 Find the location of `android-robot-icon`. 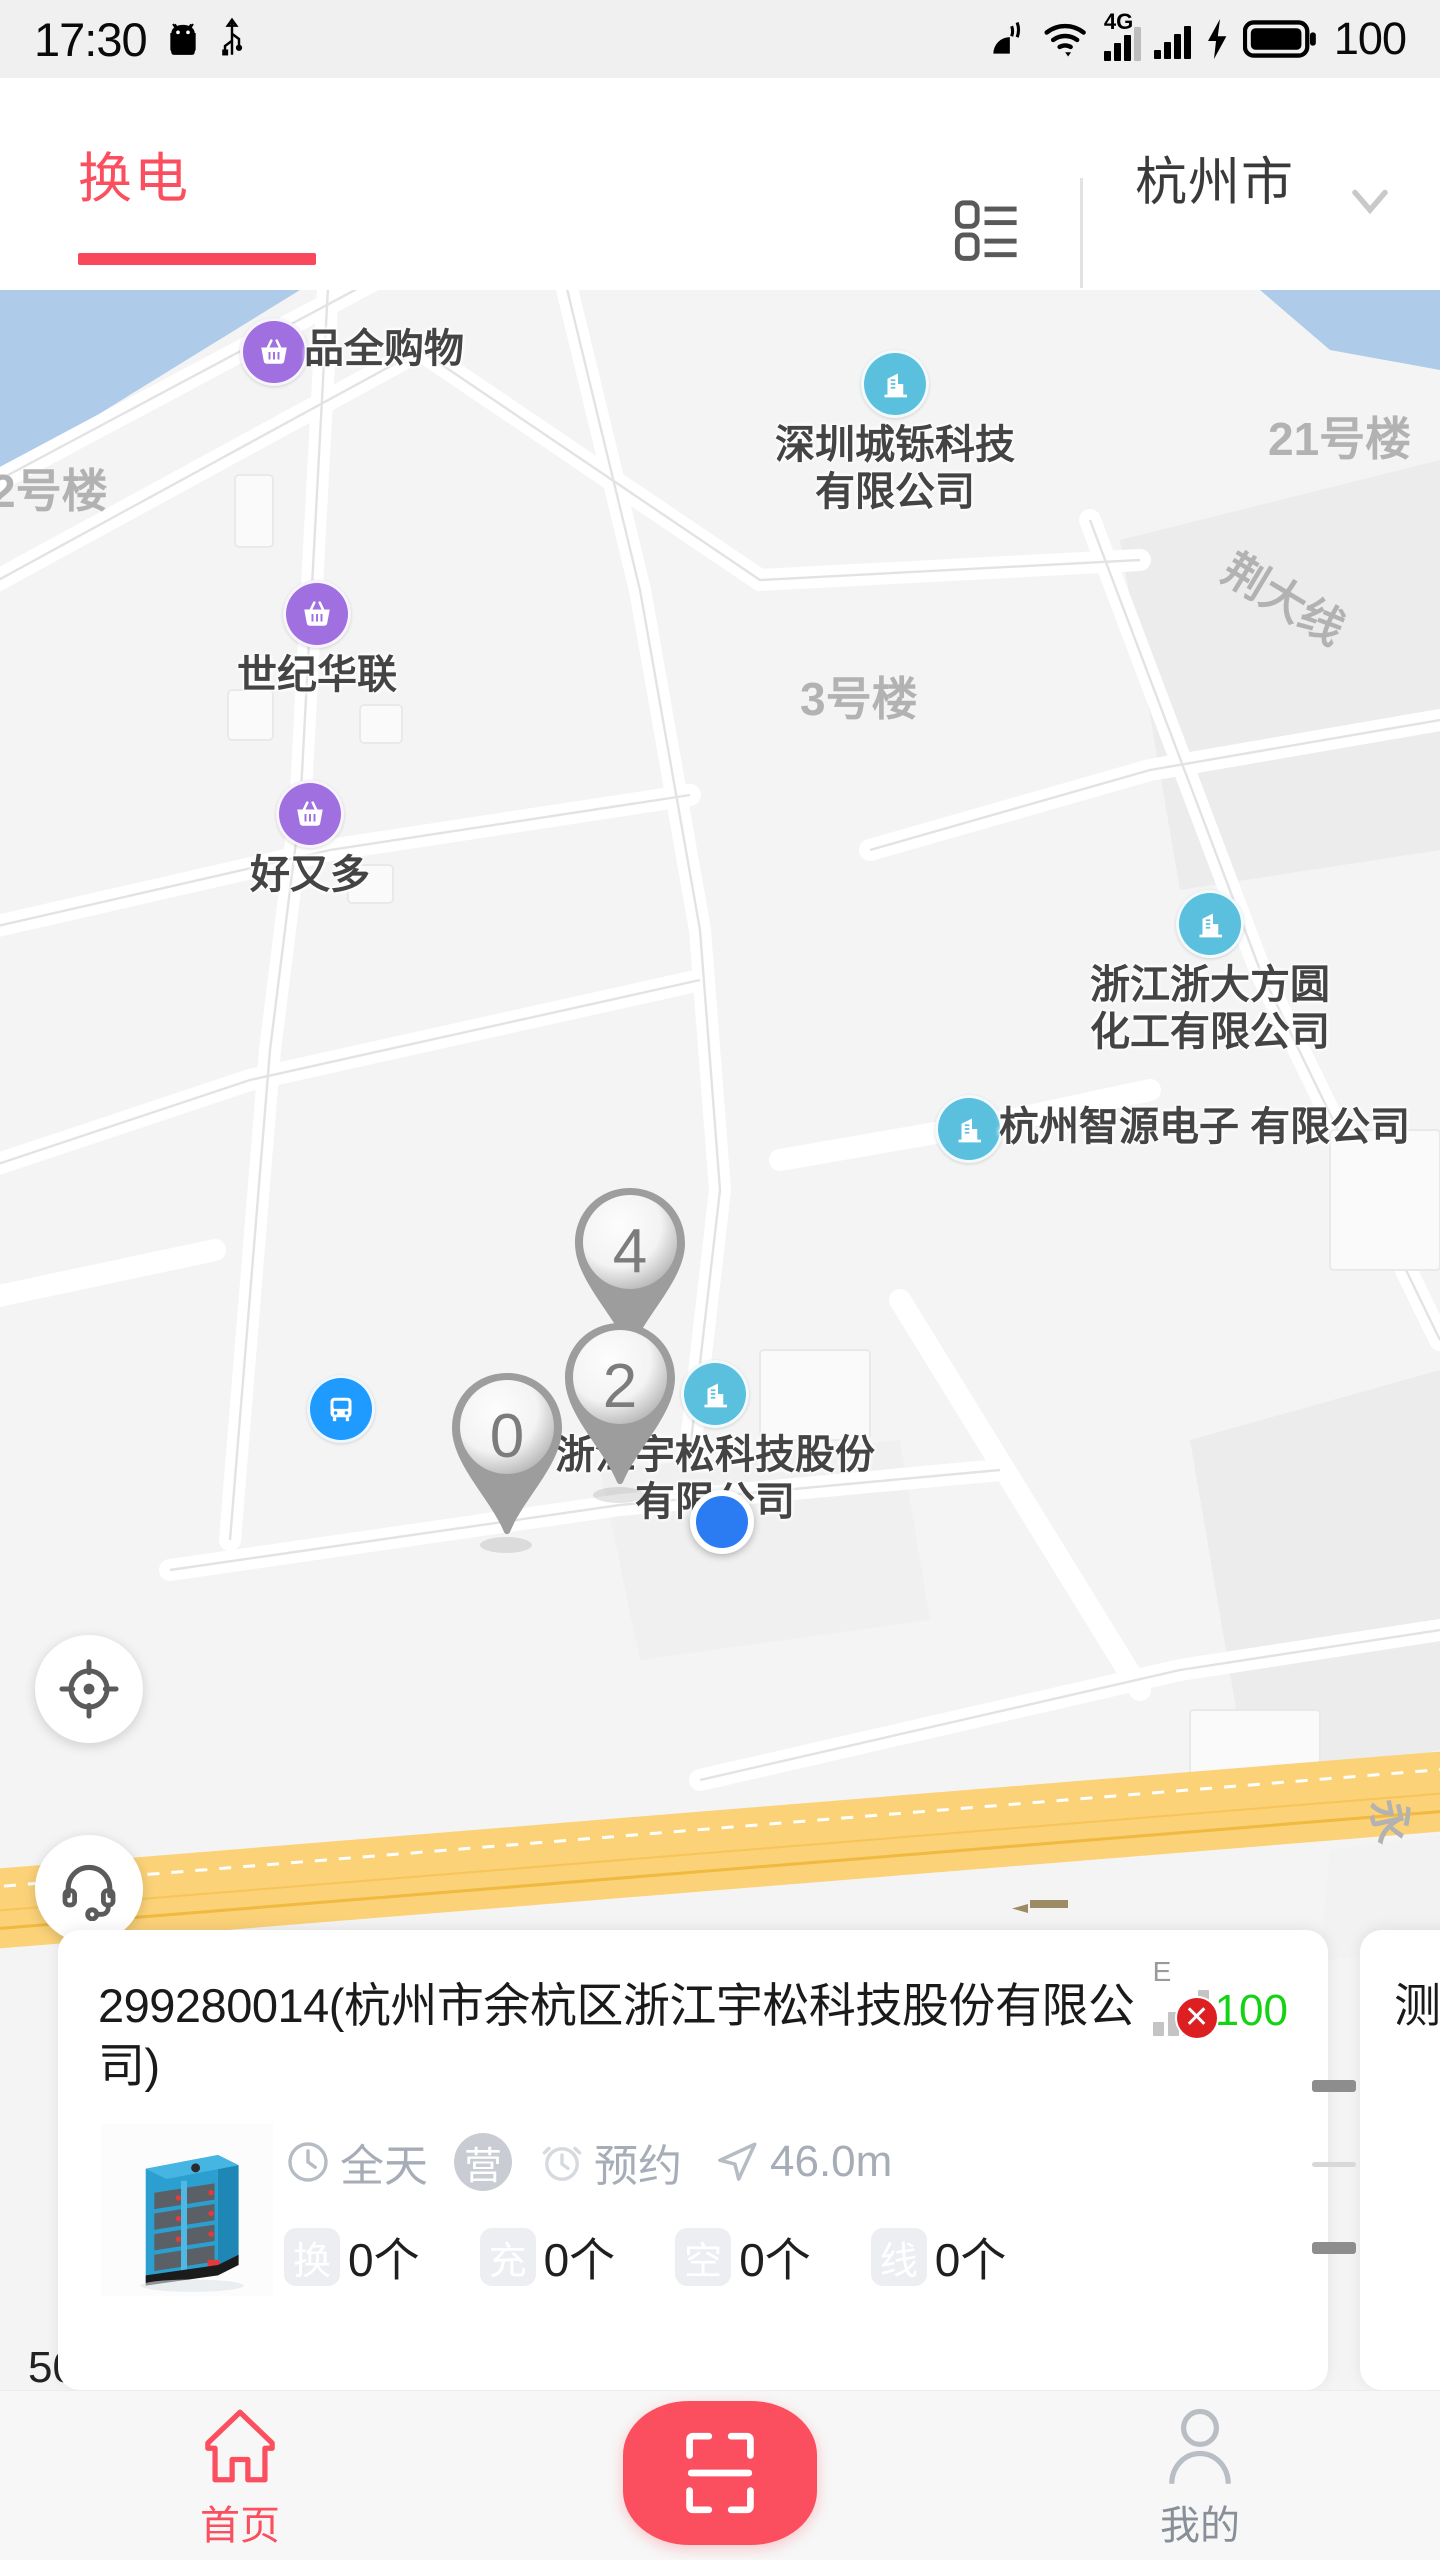

android-robot-icon is located at coordinates (182, 39).